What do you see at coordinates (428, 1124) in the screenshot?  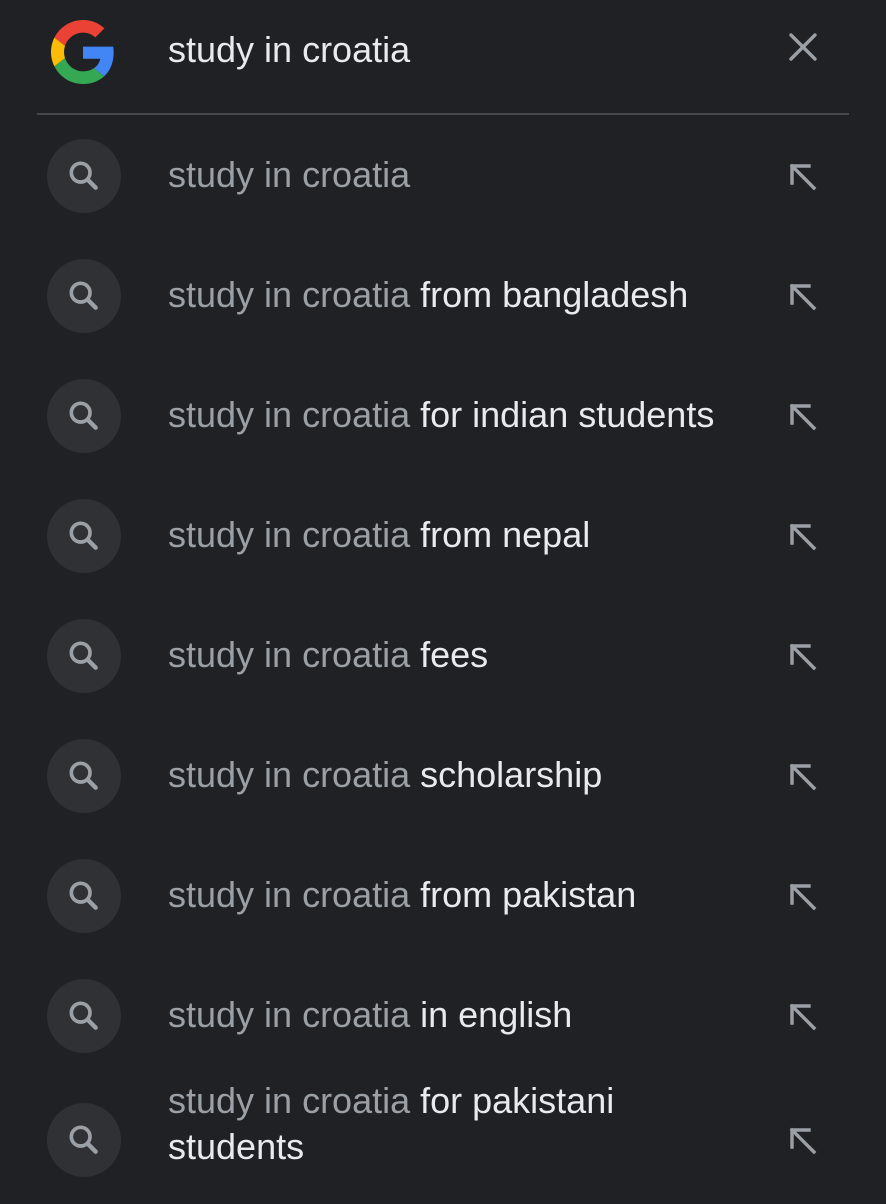 I see `suggestion-text: study in croatia for pakistani students` at bounding box center [428, 1124].